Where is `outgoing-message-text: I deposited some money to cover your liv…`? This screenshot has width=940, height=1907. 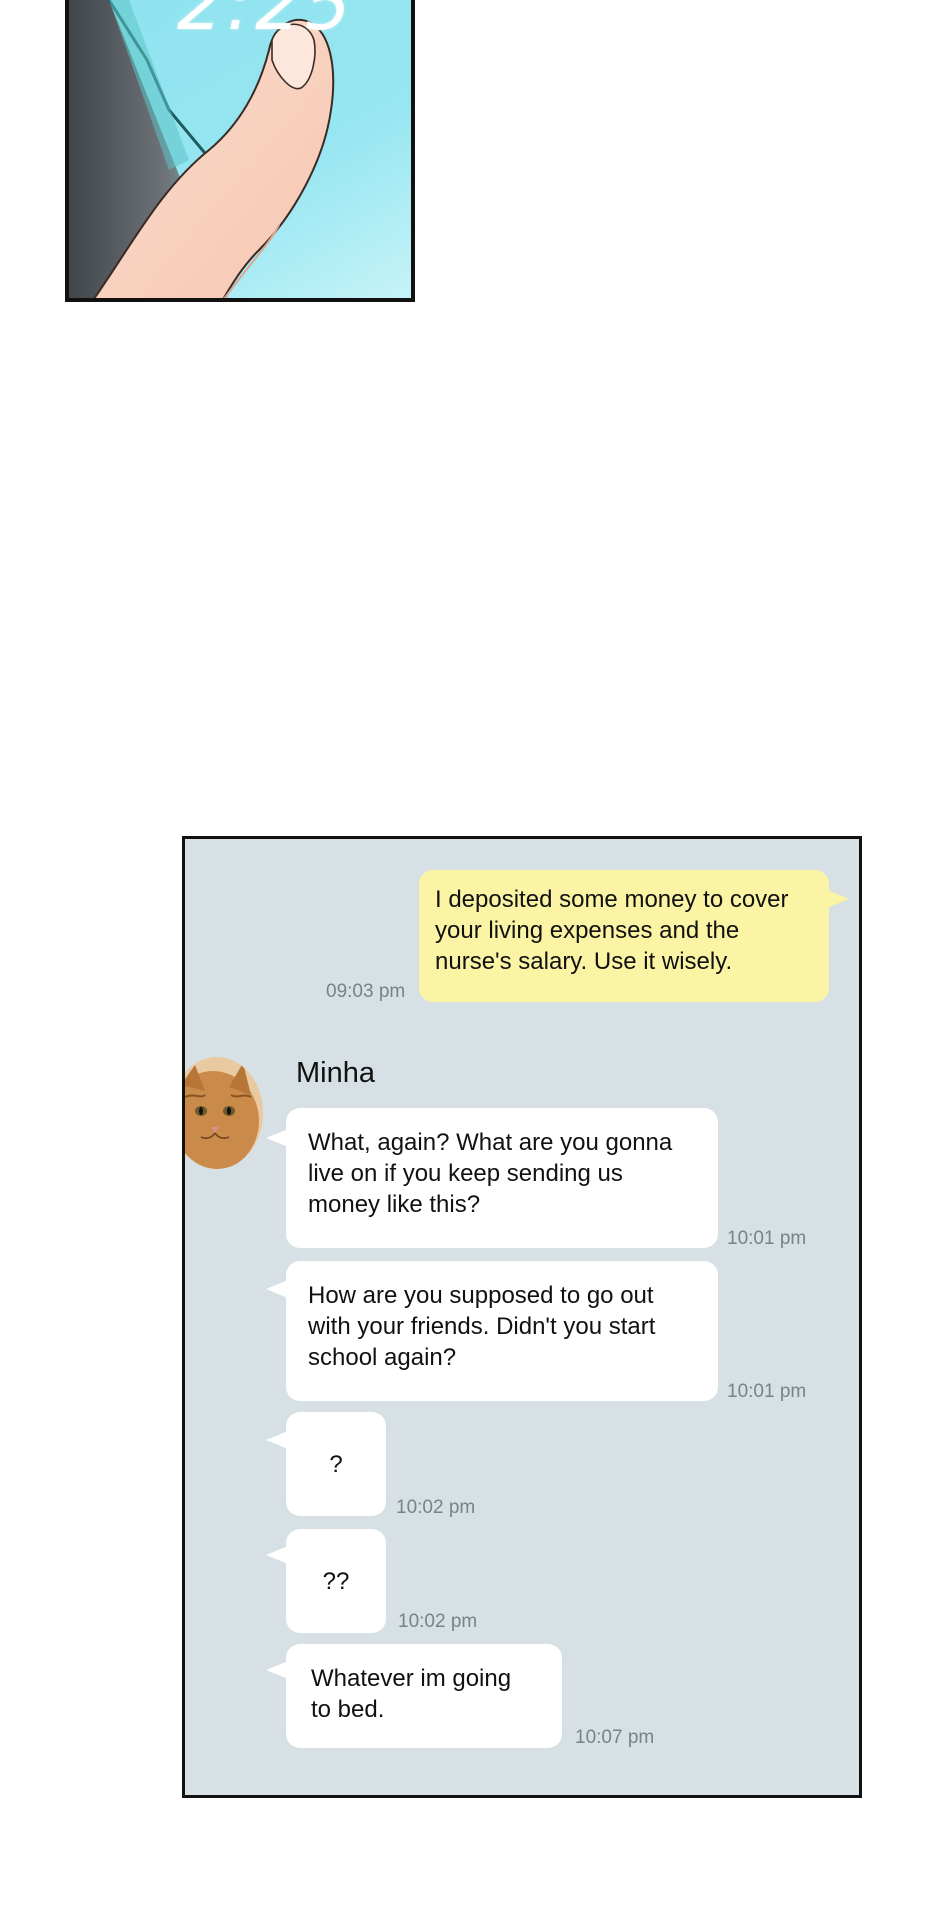 outgoing-message-text: I deposited some money to cover your liv… is located at coordinates (612, 930).